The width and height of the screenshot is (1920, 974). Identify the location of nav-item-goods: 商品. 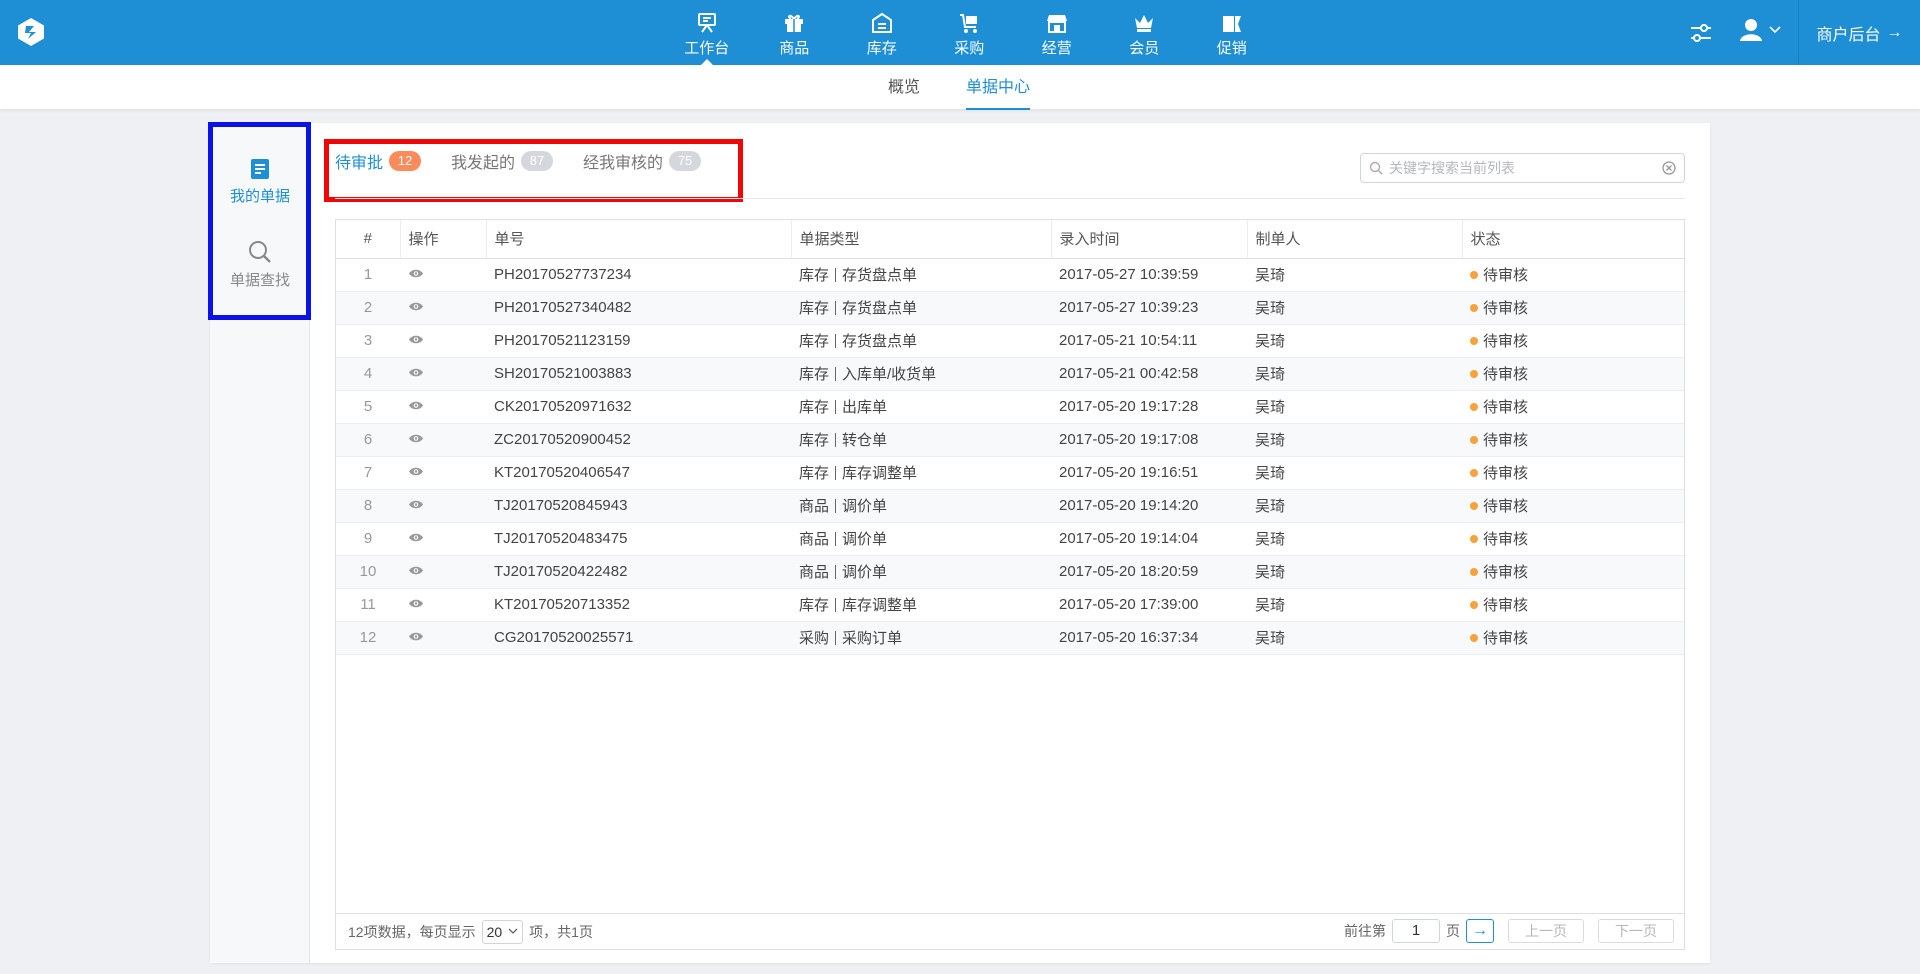
(795, 32).